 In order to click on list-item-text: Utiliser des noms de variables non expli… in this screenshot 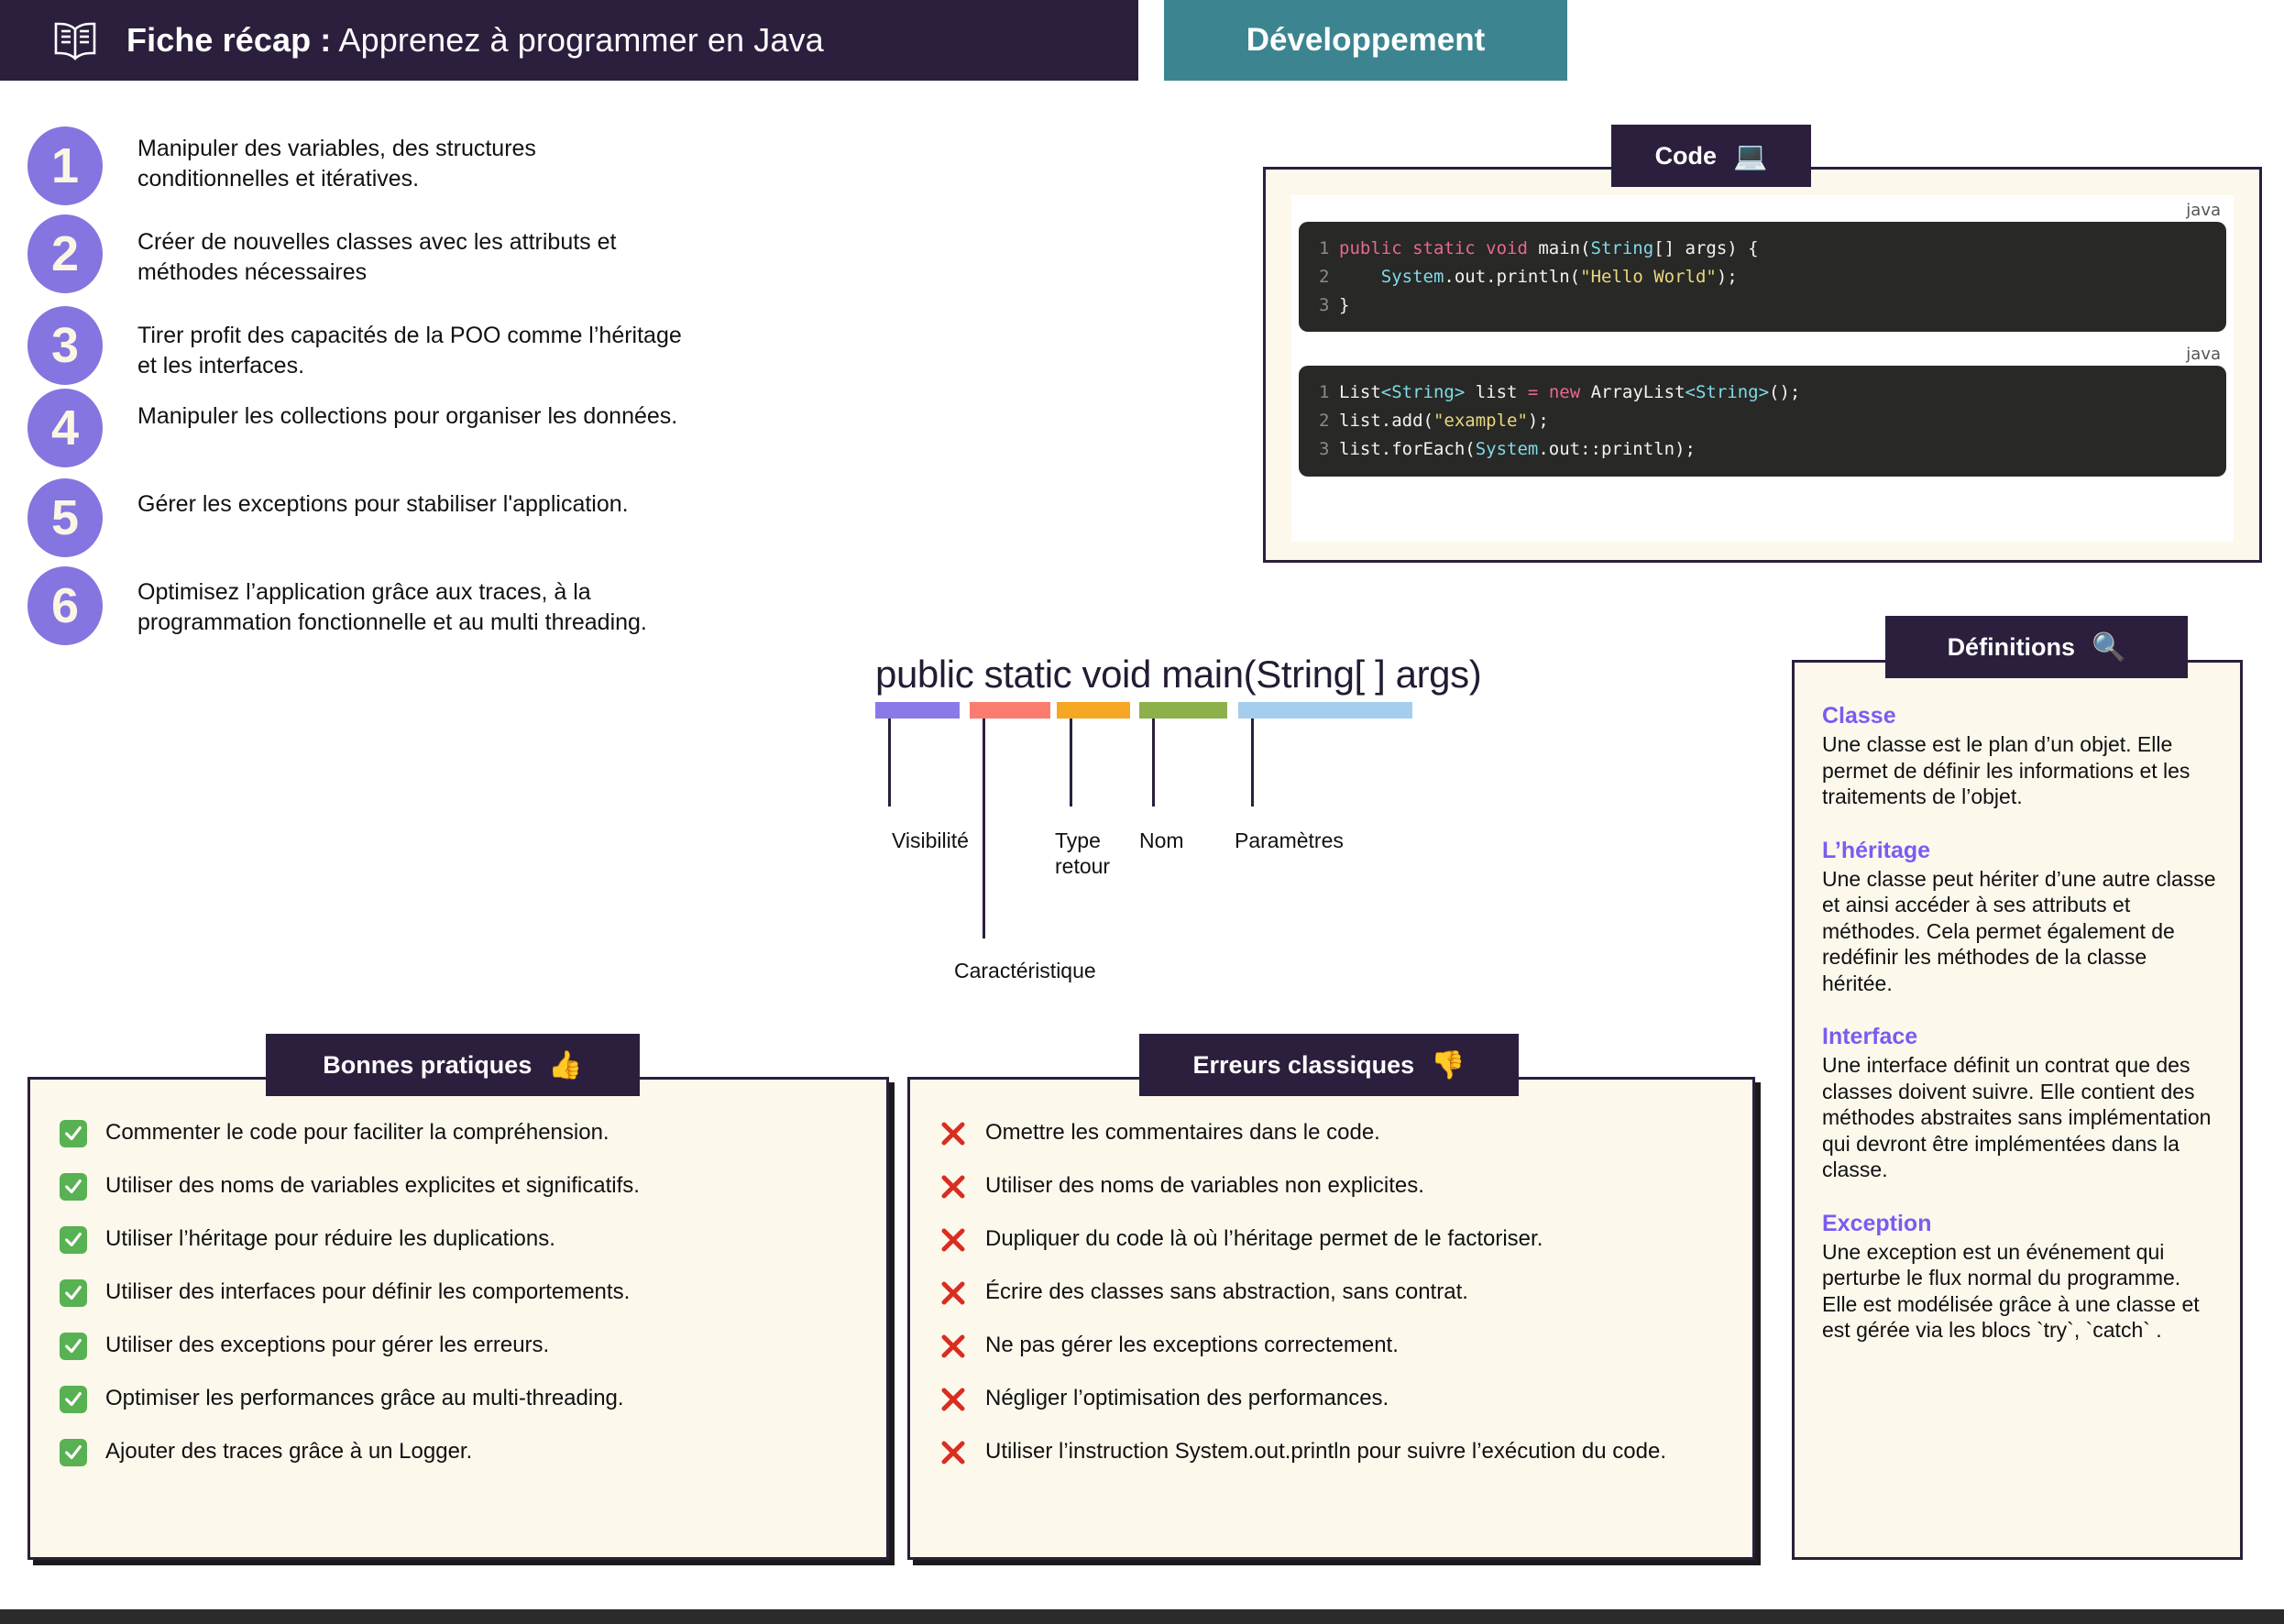, I will do `click(1204, 1185)`.